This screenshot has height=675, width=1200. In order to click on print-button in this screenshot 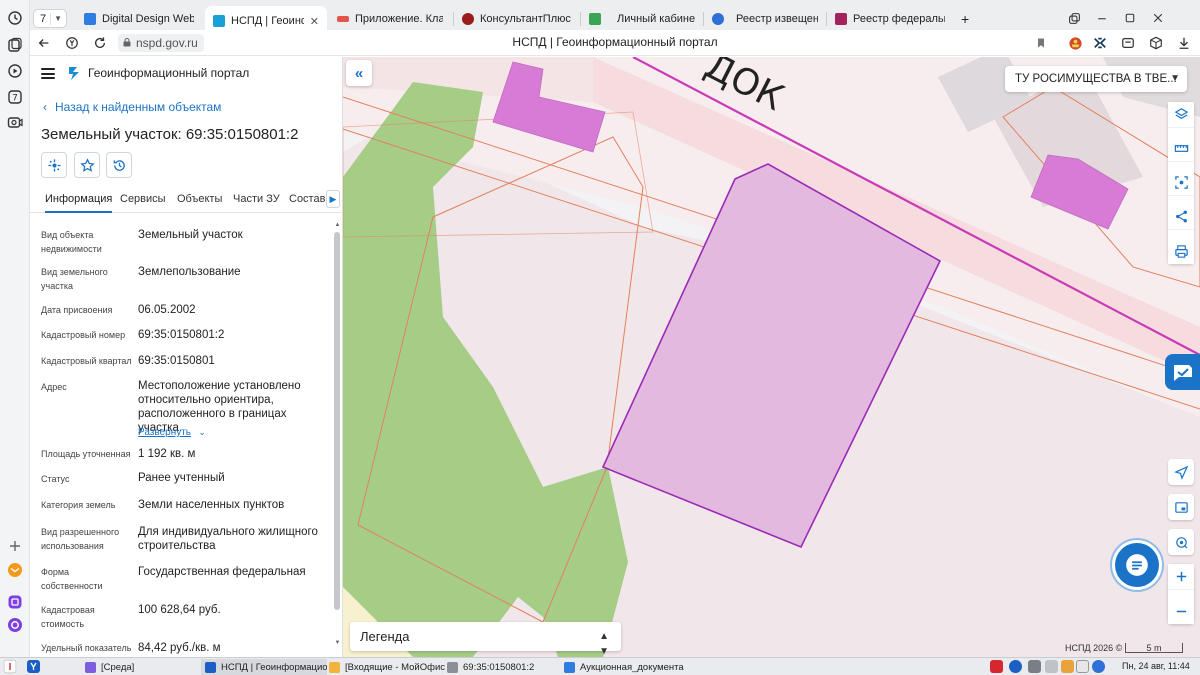, I will do `click(1181, 251)`.